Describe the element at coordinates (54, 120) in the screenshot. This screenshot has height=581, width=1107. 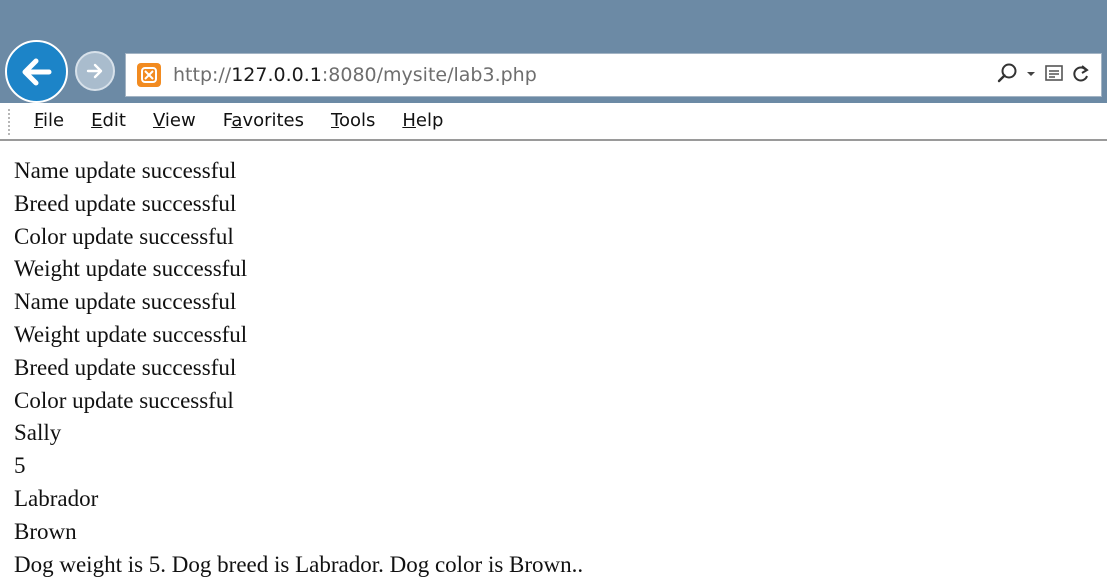
I see `menu-file-rest: ile` at that location.